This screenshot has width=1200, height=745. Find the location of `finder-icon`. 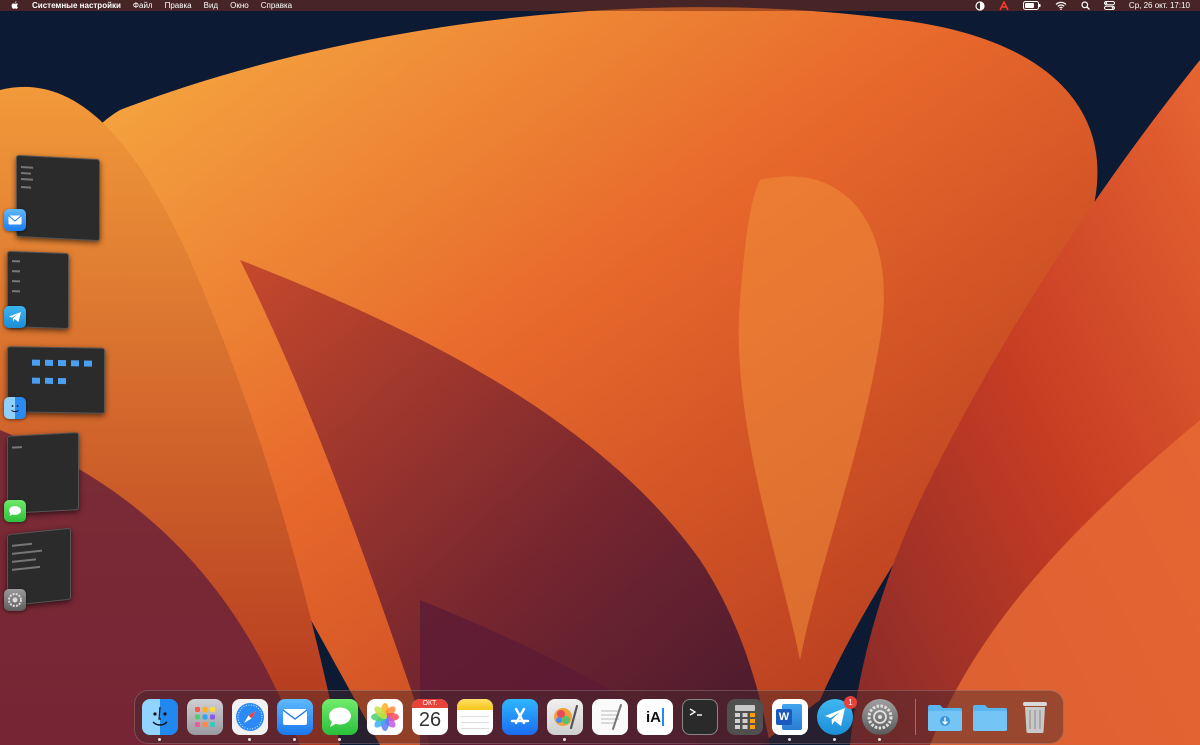

finder-icon is located at coordinates (15, 408).